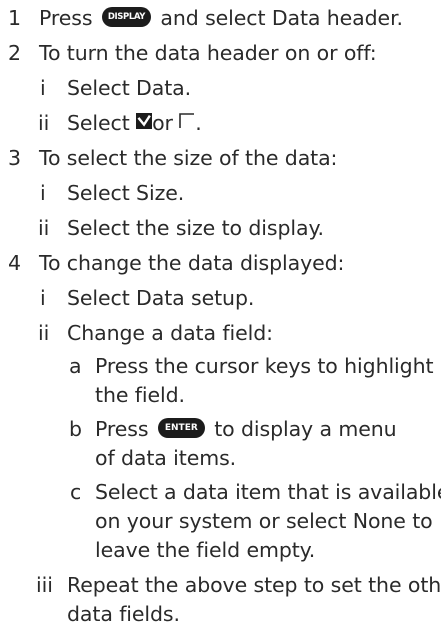 This screenshot has height=629, width=441. What do you see at coordinates (188, 158) in the screenshot?
I see `step-text: To select the size of the data:` at bounding box center [188, 158].